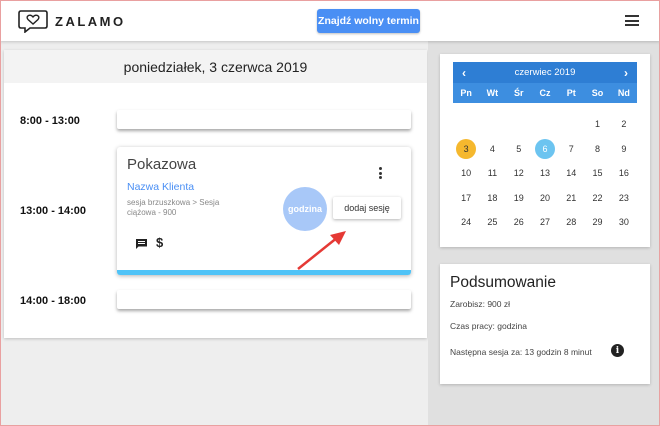 This screenshot has height=426, width=660. I want to click on dollar-icon: $, so click(159, 242).